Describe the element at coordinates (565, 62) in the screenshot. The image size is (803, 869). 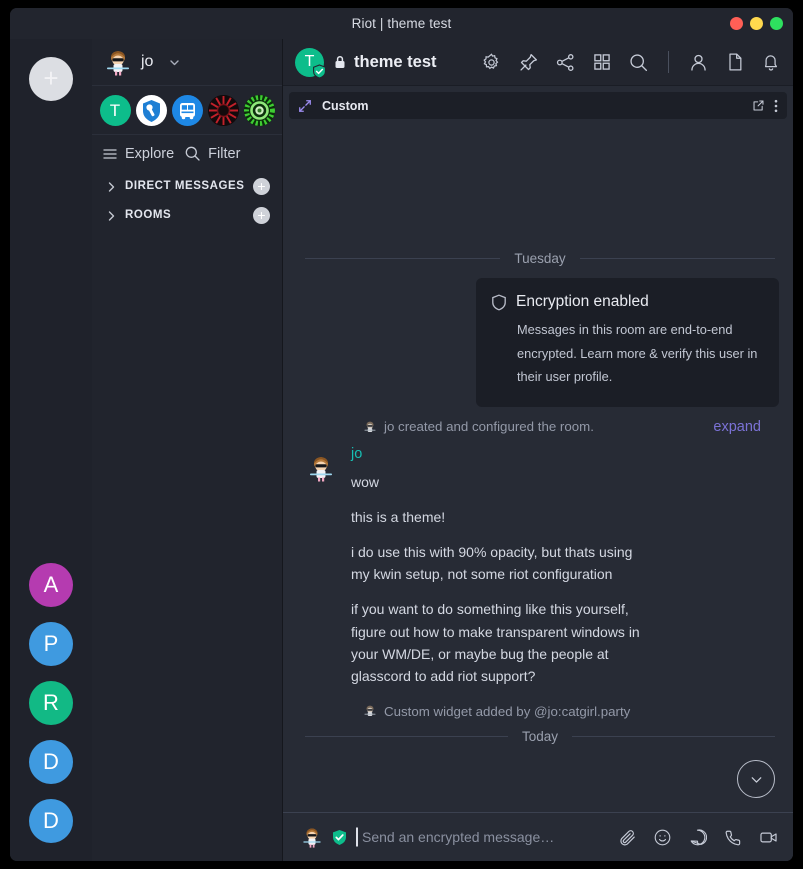
I see `share-icon` at that location.